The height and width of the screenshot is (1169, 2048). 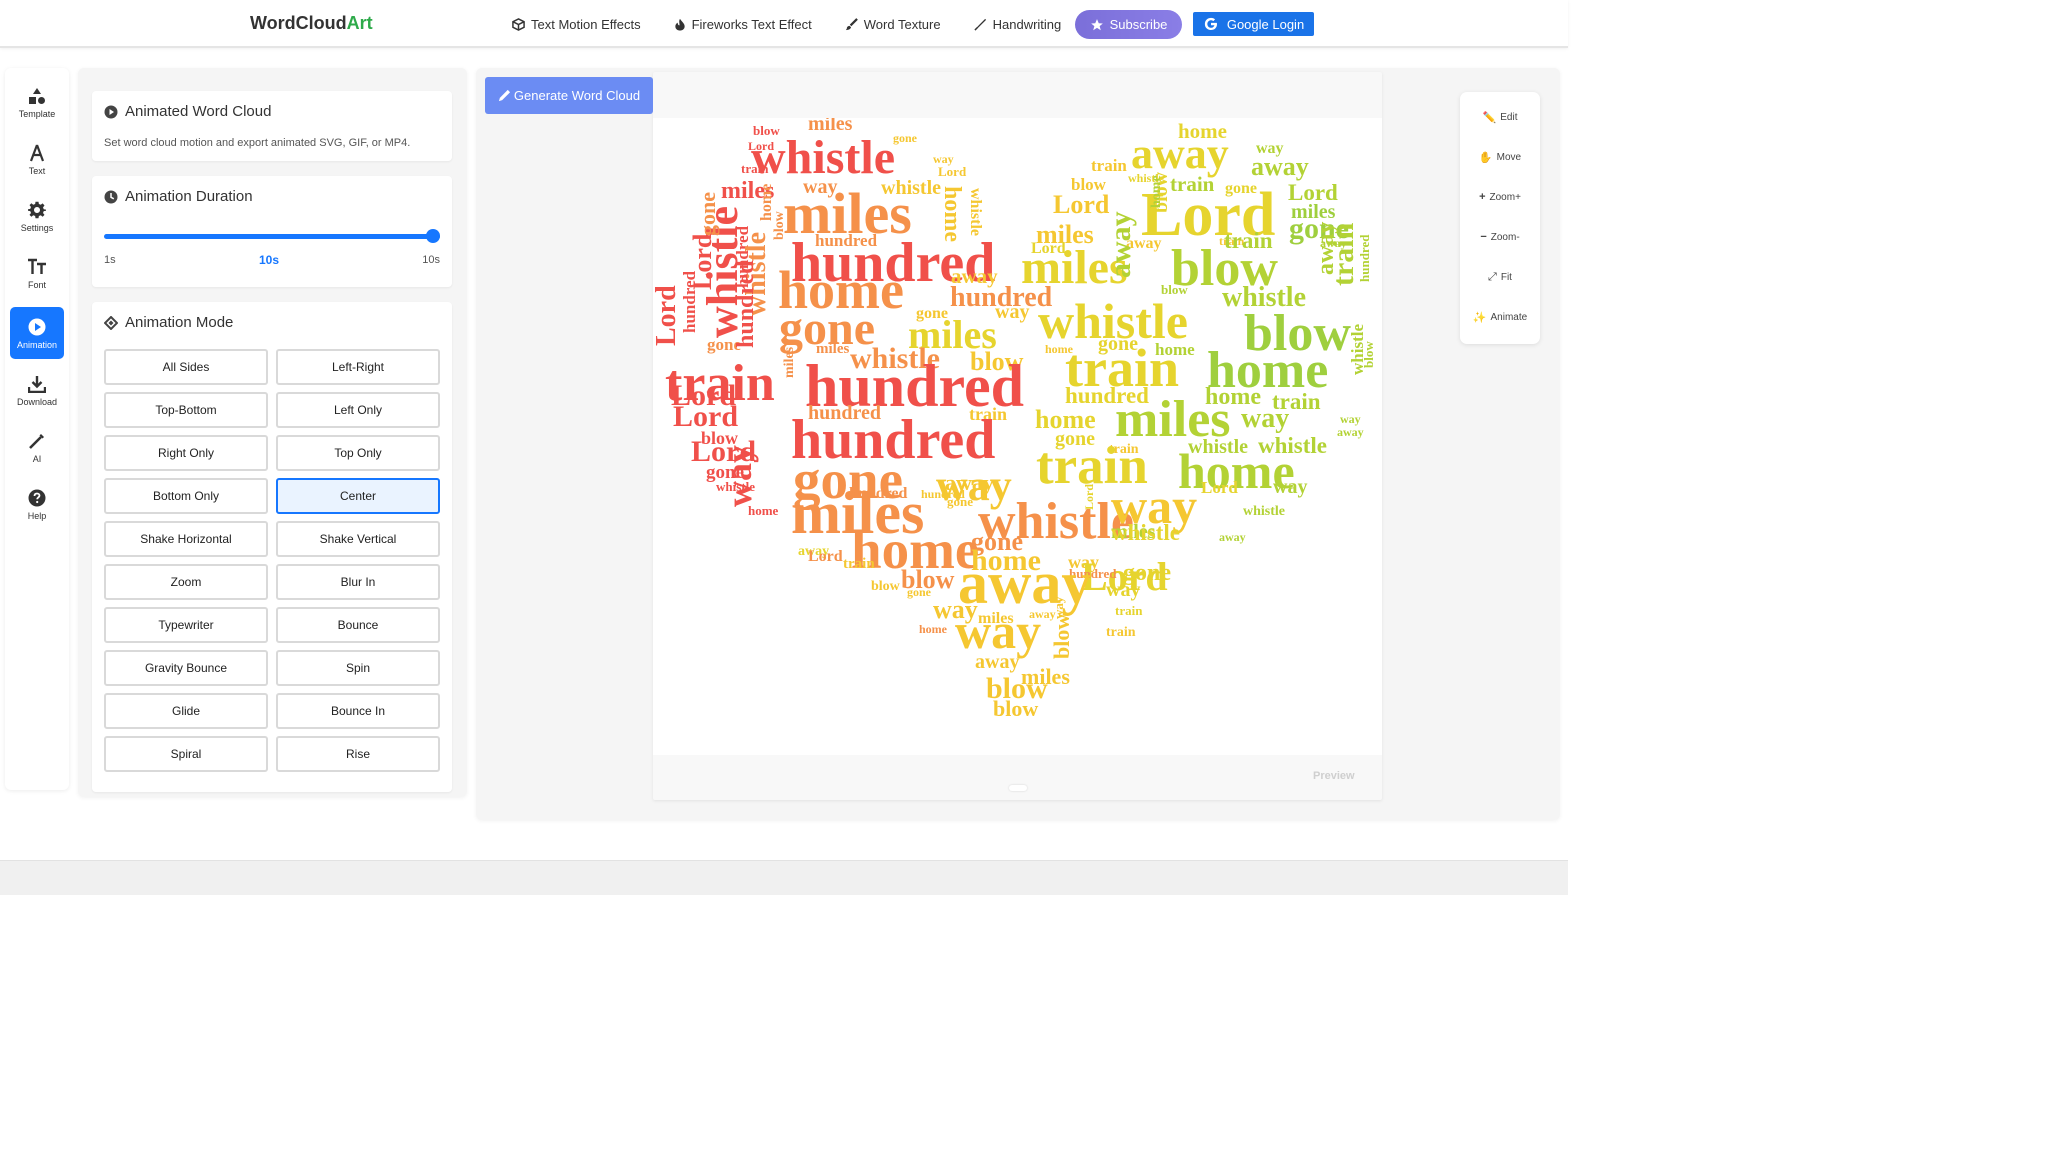 I want to click on zoom-out-button: − Zoom-, so click(x=1500, y=237).